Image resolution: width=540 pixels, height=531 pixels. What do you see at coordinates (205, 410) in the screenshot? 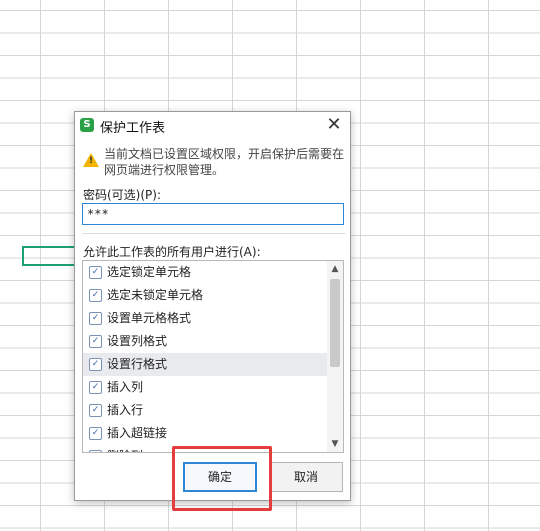
I see `list-item: ✓ 插入行` at bounding box center [205, 410].